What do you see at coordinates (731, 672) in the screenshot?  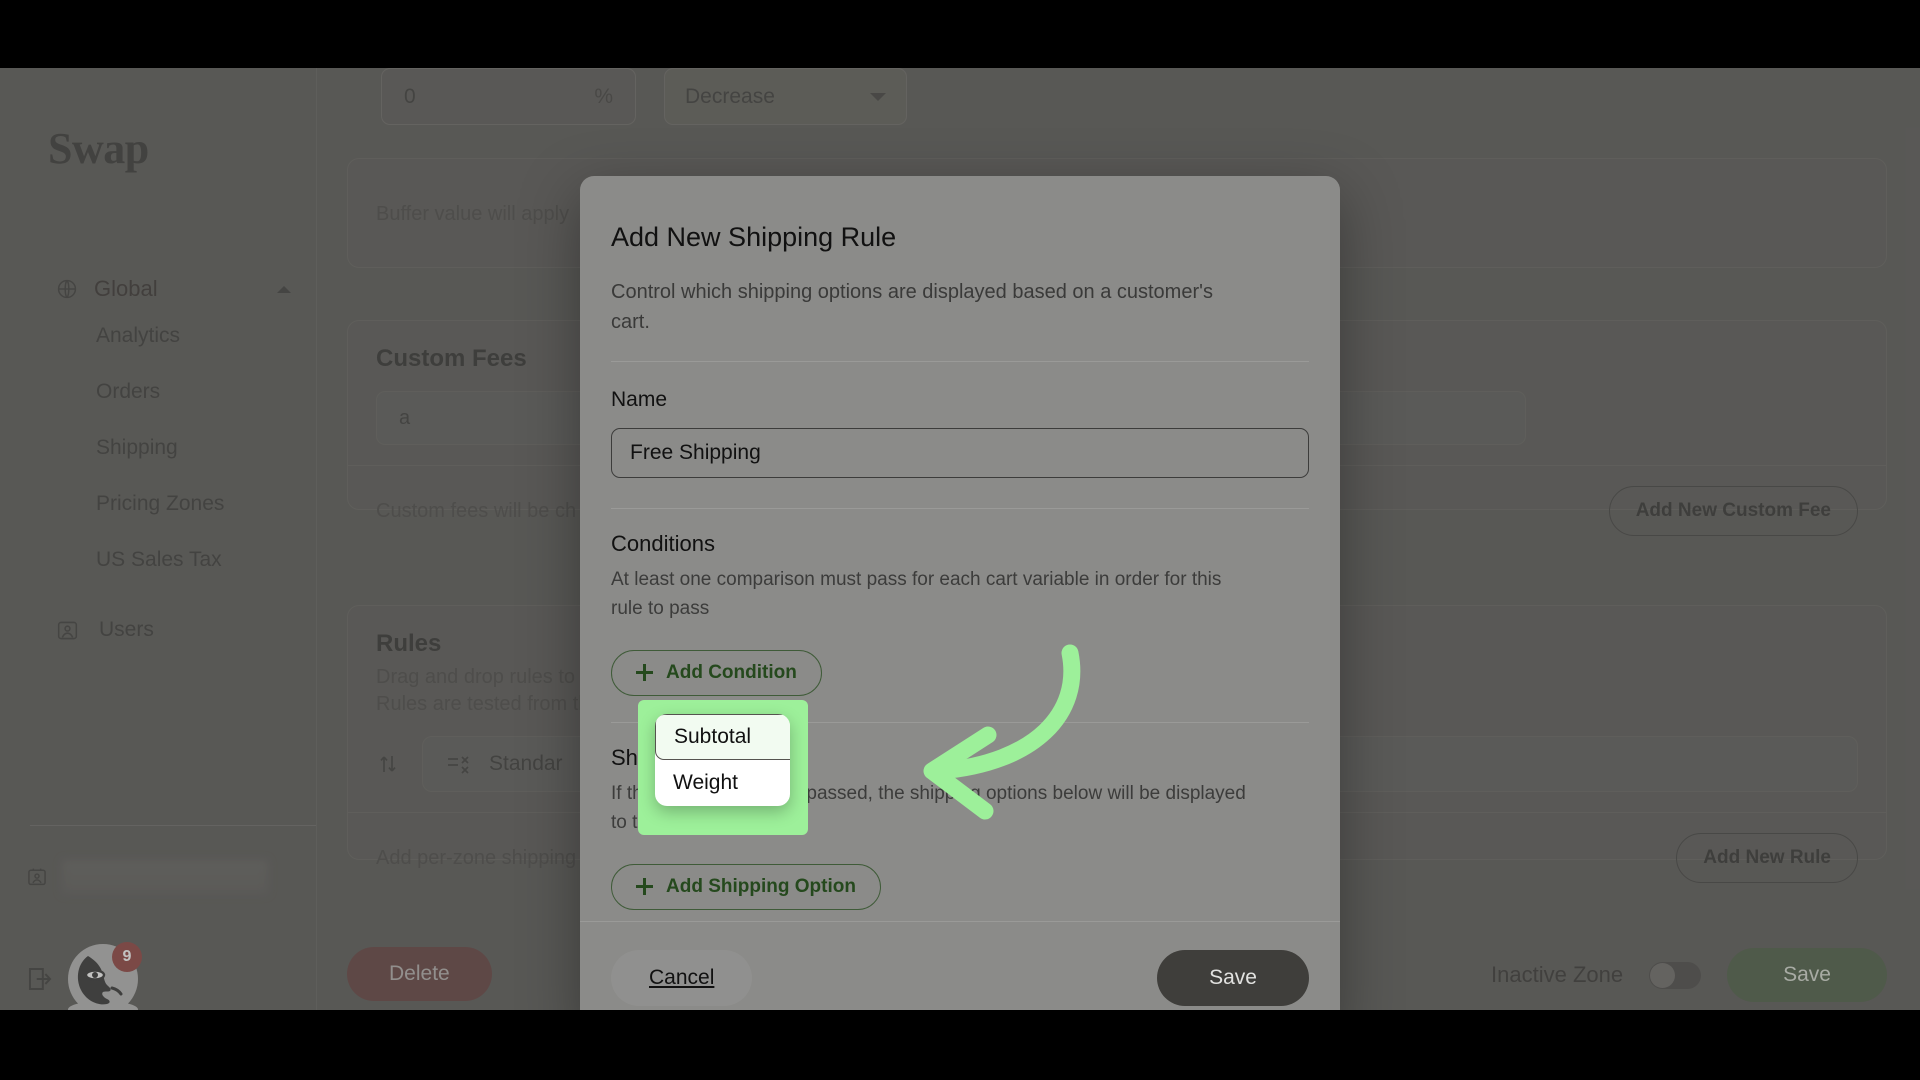 I see `add-condition-label: Add Condition` at bounding box center [731, 672].